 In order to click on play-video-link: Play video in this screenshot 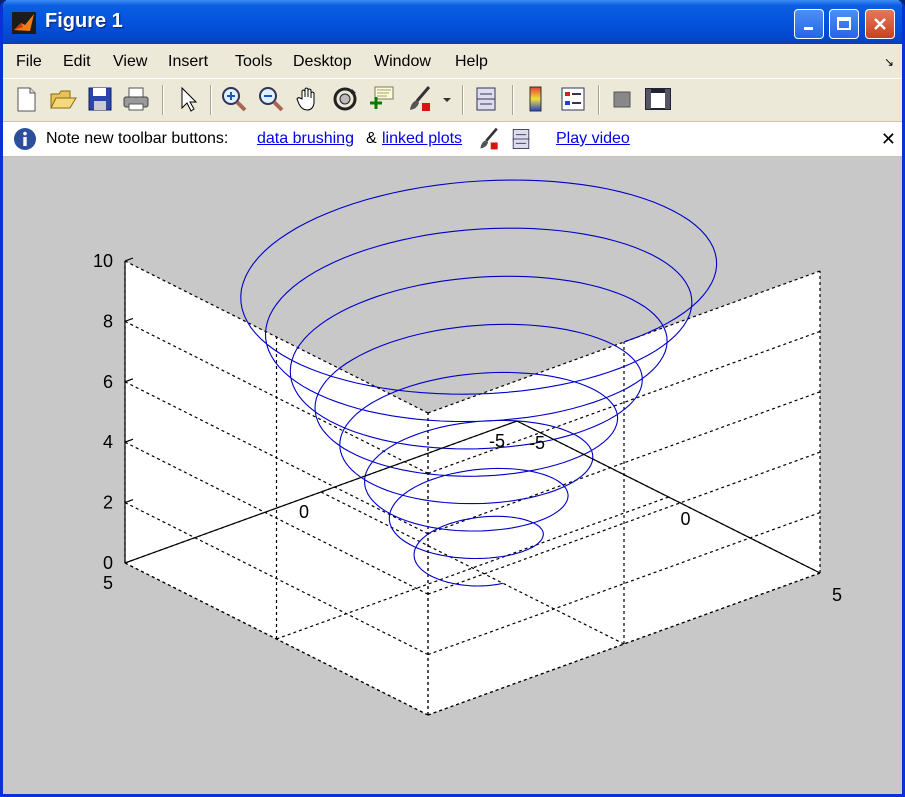, I will do `click(593, 139)`.